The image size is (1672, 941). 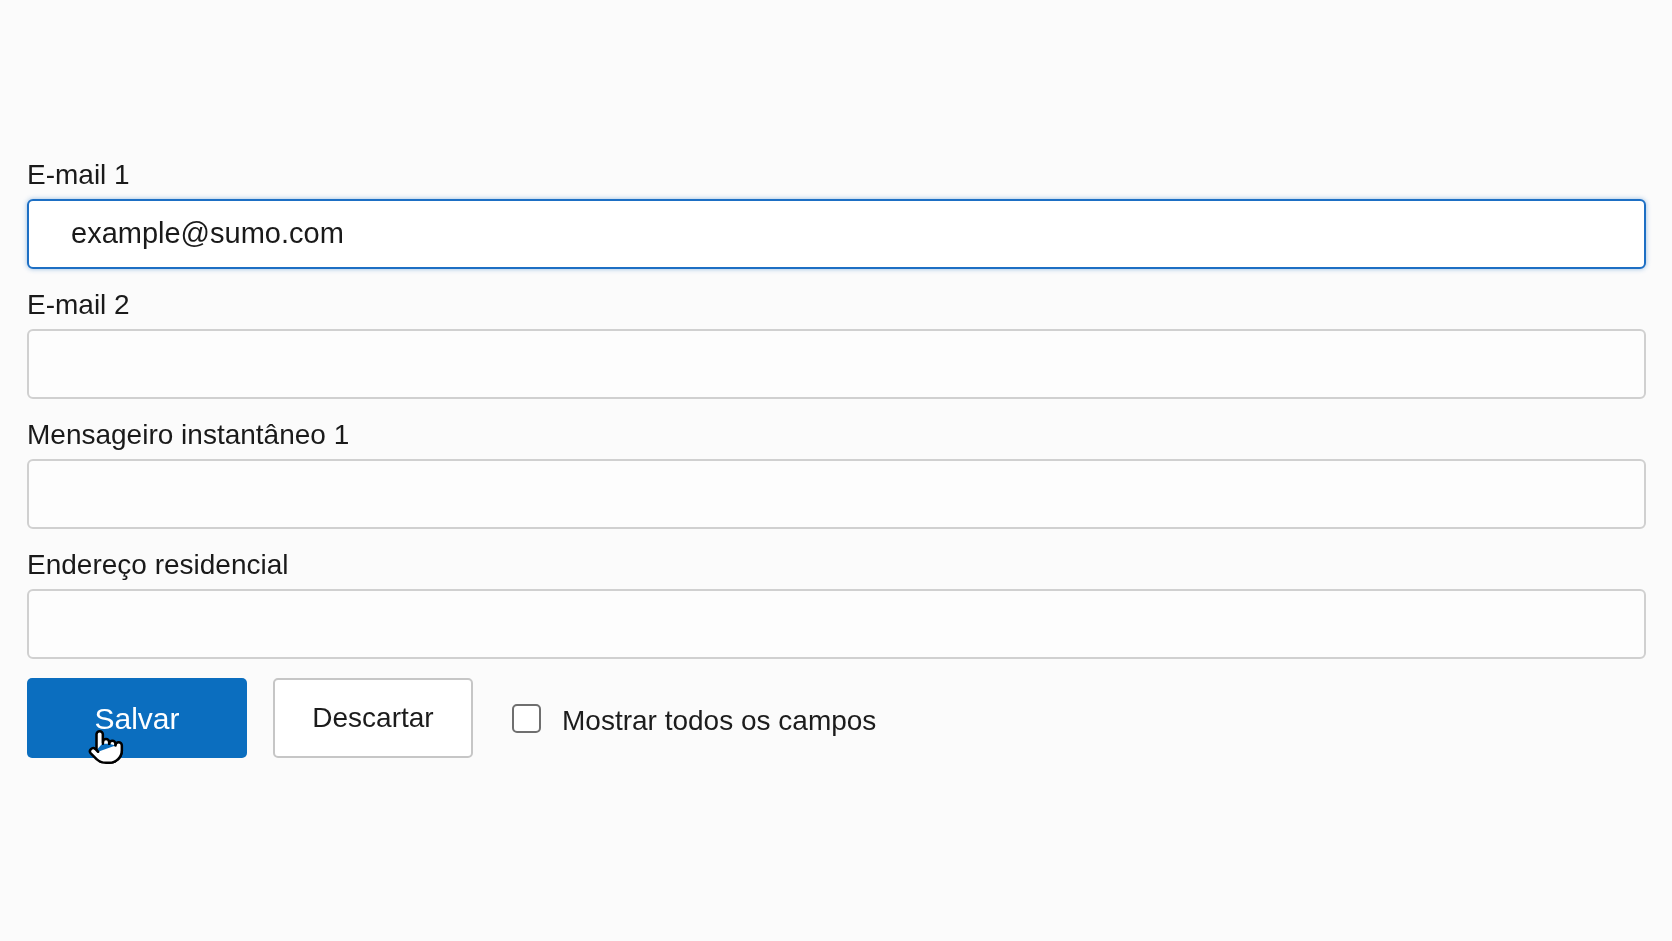 I want to click on checkbox, so click(x=526, y=718).